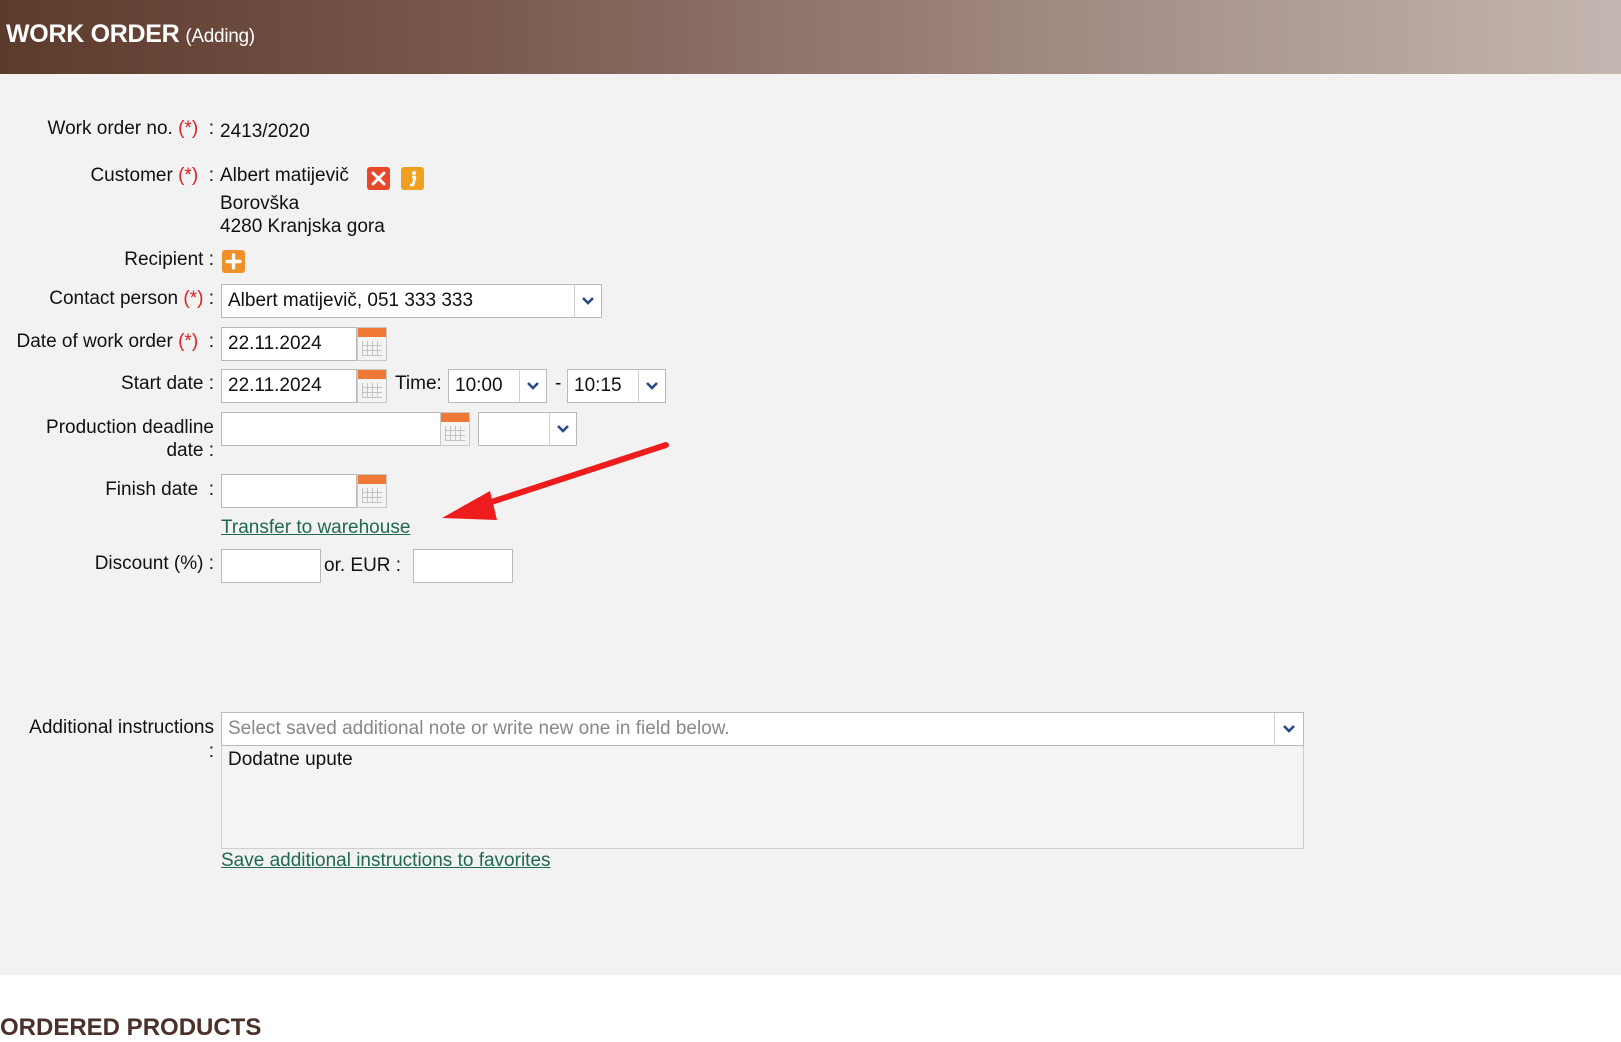 This screenshot has height=1042, width=1621. Describe the element at coordinates (115, 341) in the screenshot. I see `date-of-work-order-label: Date of work order (*) :` at that location.